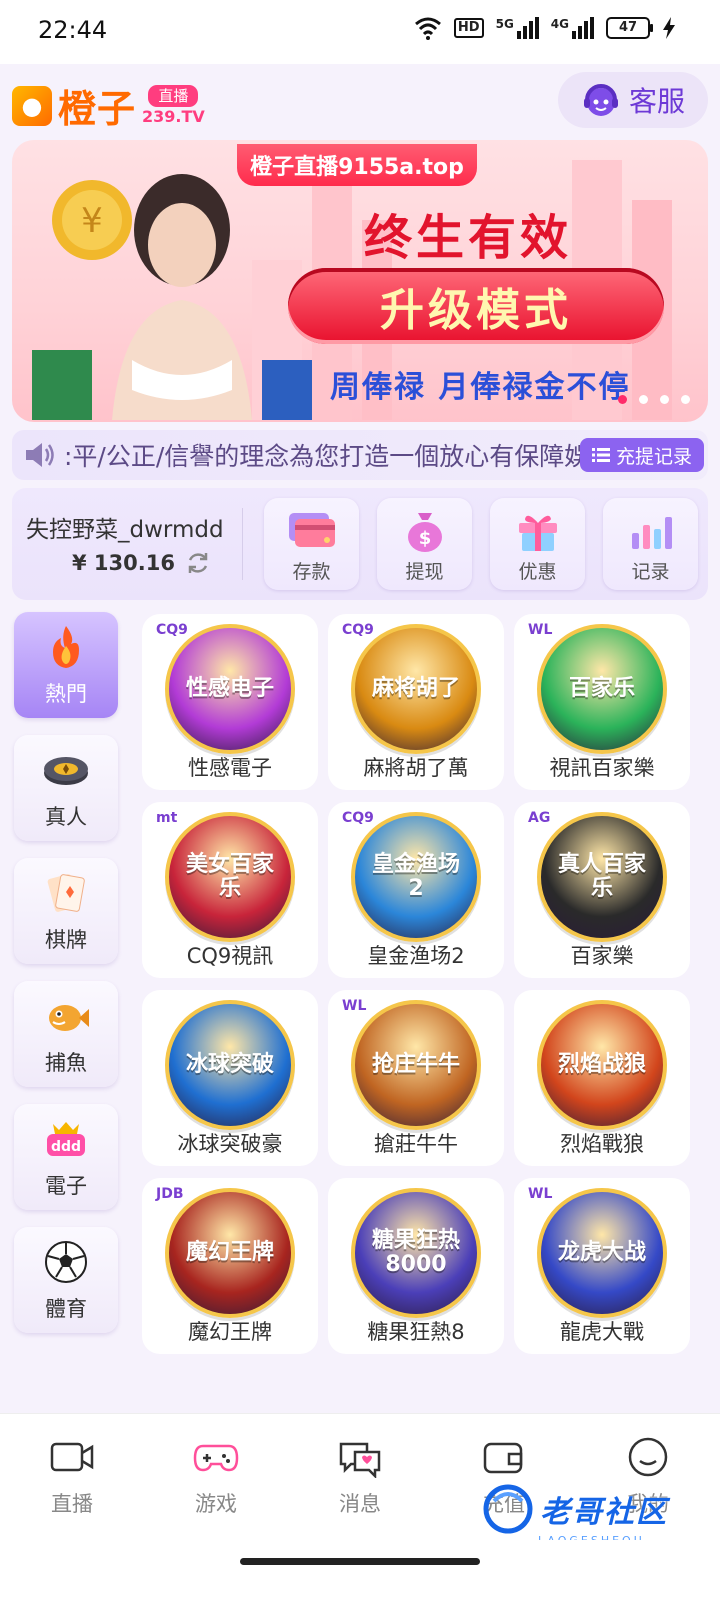 Image resolution: width=720 pixels, height=1600 pixels. I want to click on game-thumbnail-title: 抢庄牛牛, so click(415, 1064).